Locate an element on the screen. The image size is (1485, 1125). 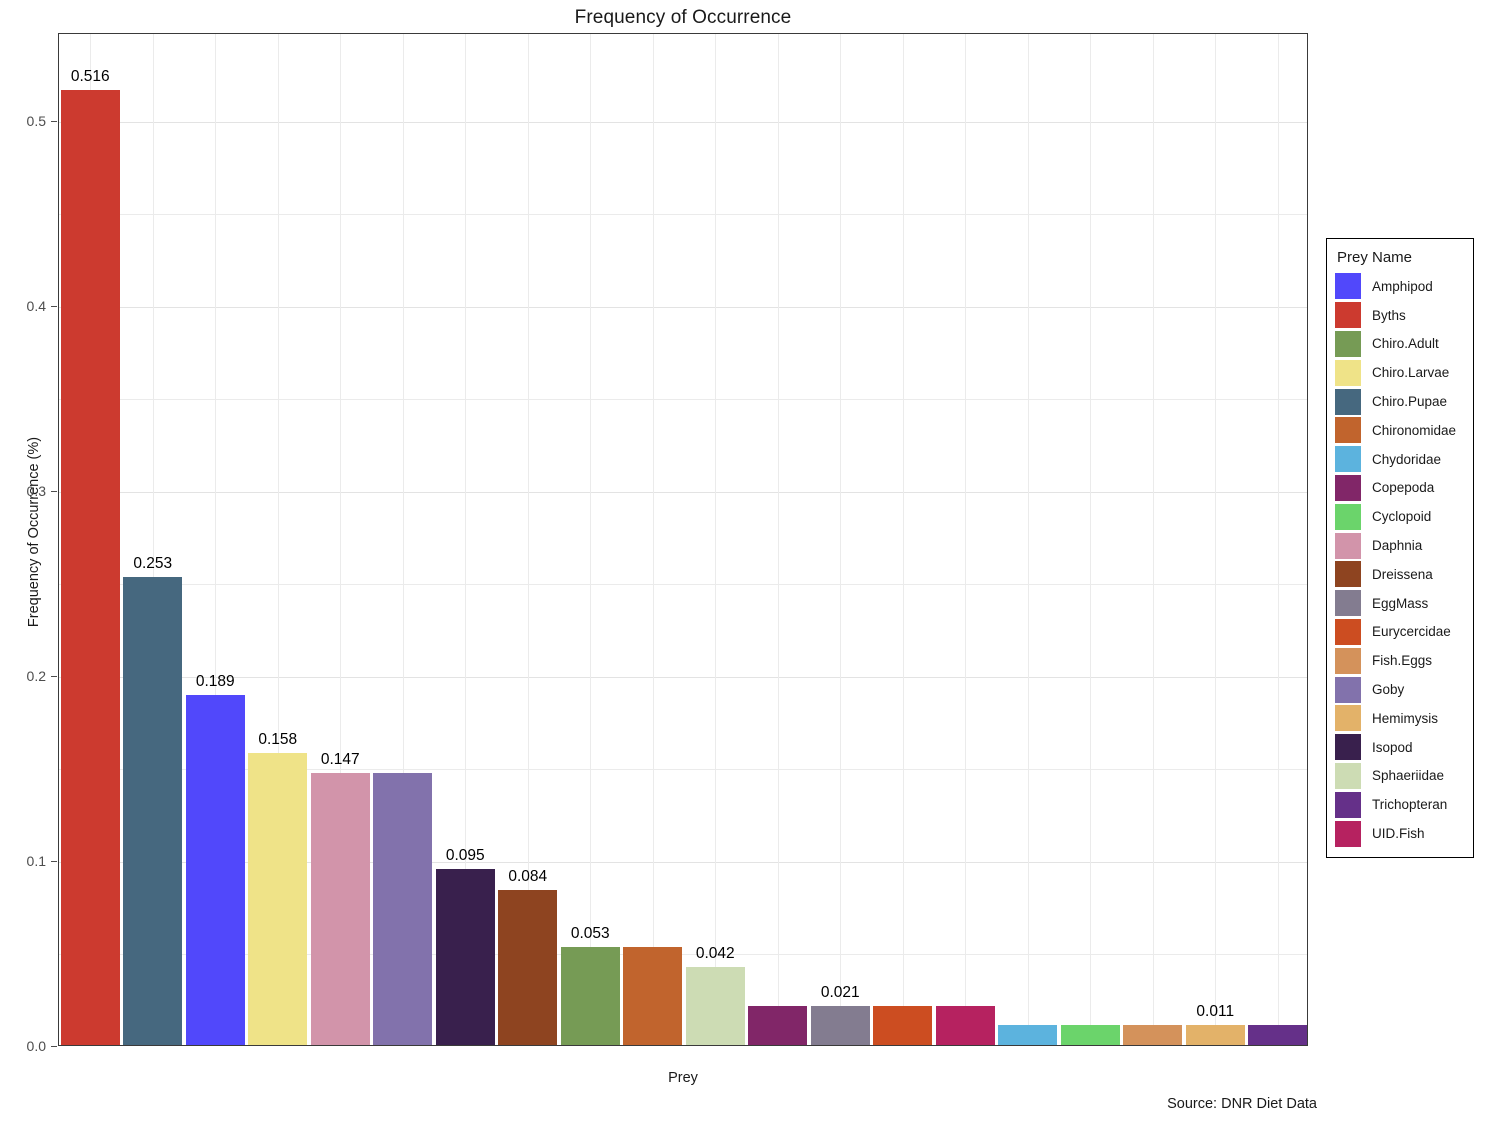
legend-item: Goby is located at coordinates (1400, 689).